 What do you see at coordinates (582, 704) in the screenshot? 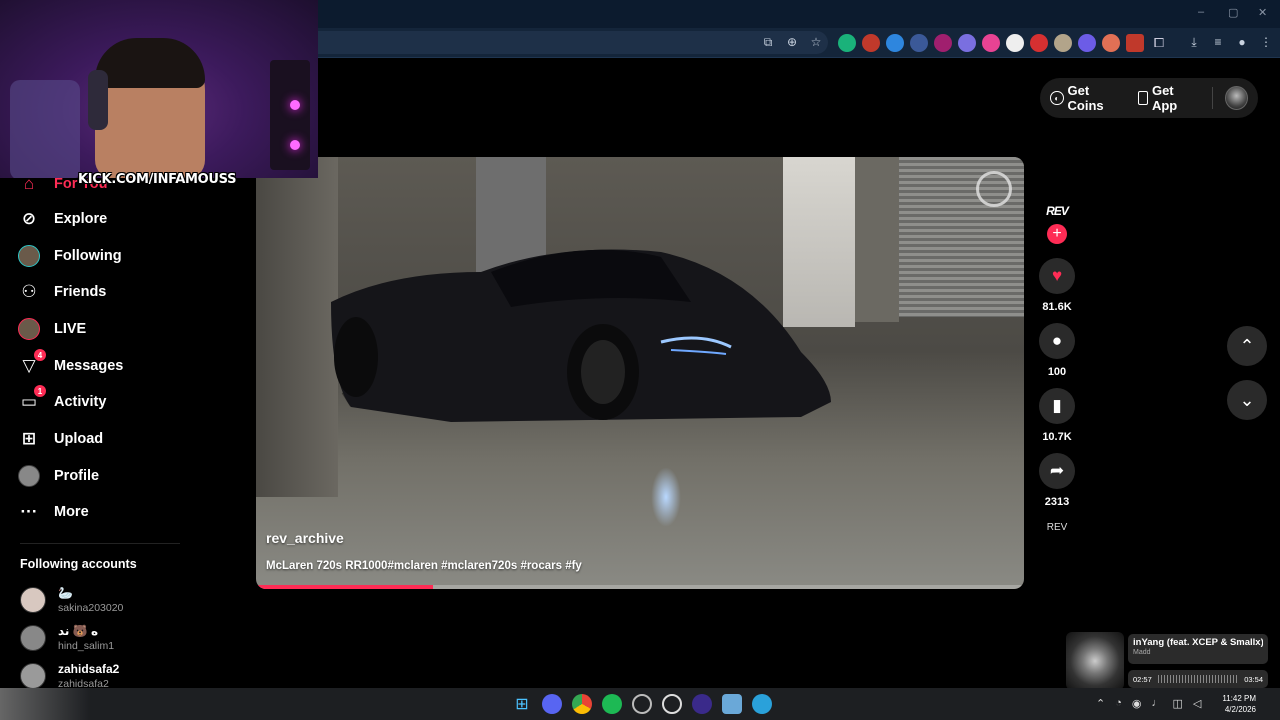
I see `chrome-icon` at bounding box center [582, 704].